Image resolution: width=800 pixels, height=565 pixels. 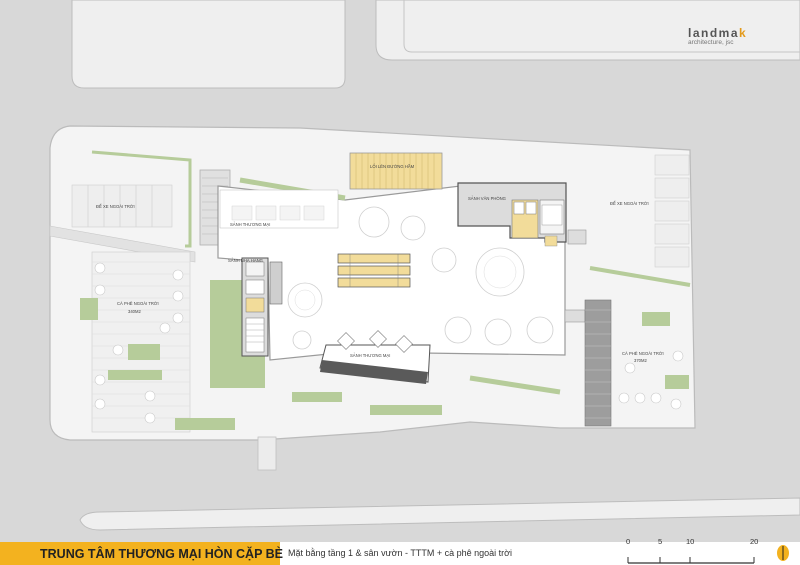 What do you see at coordinates (245, 260) in the screenshot?
I see `label-house-lobby: SẢNH NHÀ HÀNG` at bounding box center [245, 260].